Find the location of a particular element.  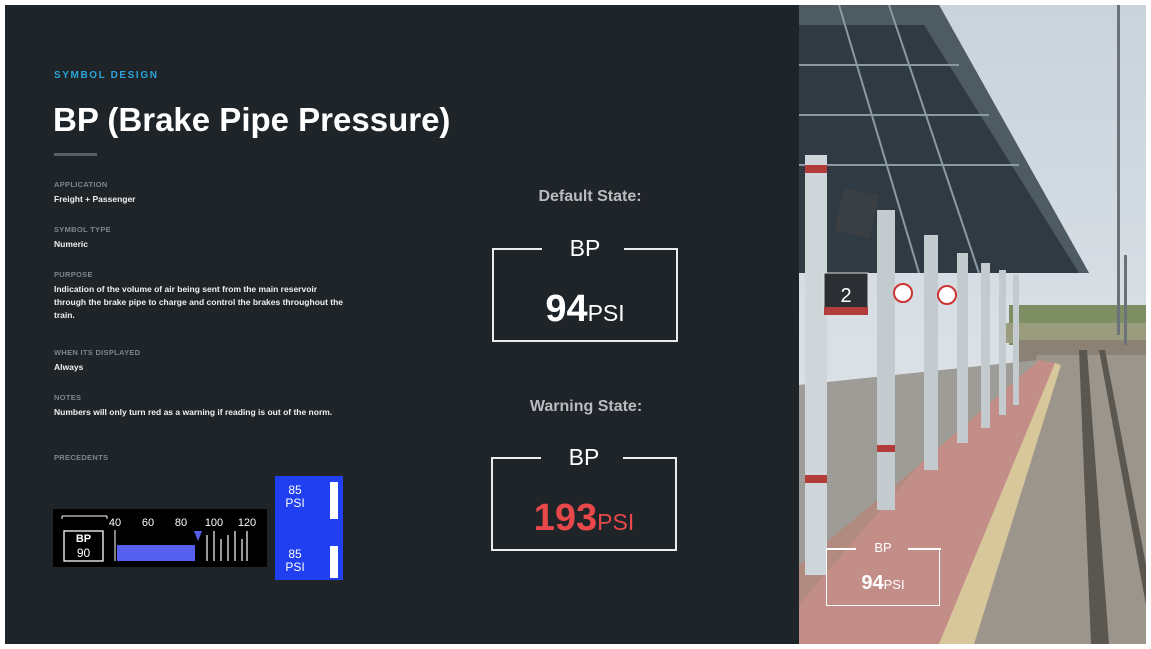

field-value: Always is located at coordinates (69, 367).